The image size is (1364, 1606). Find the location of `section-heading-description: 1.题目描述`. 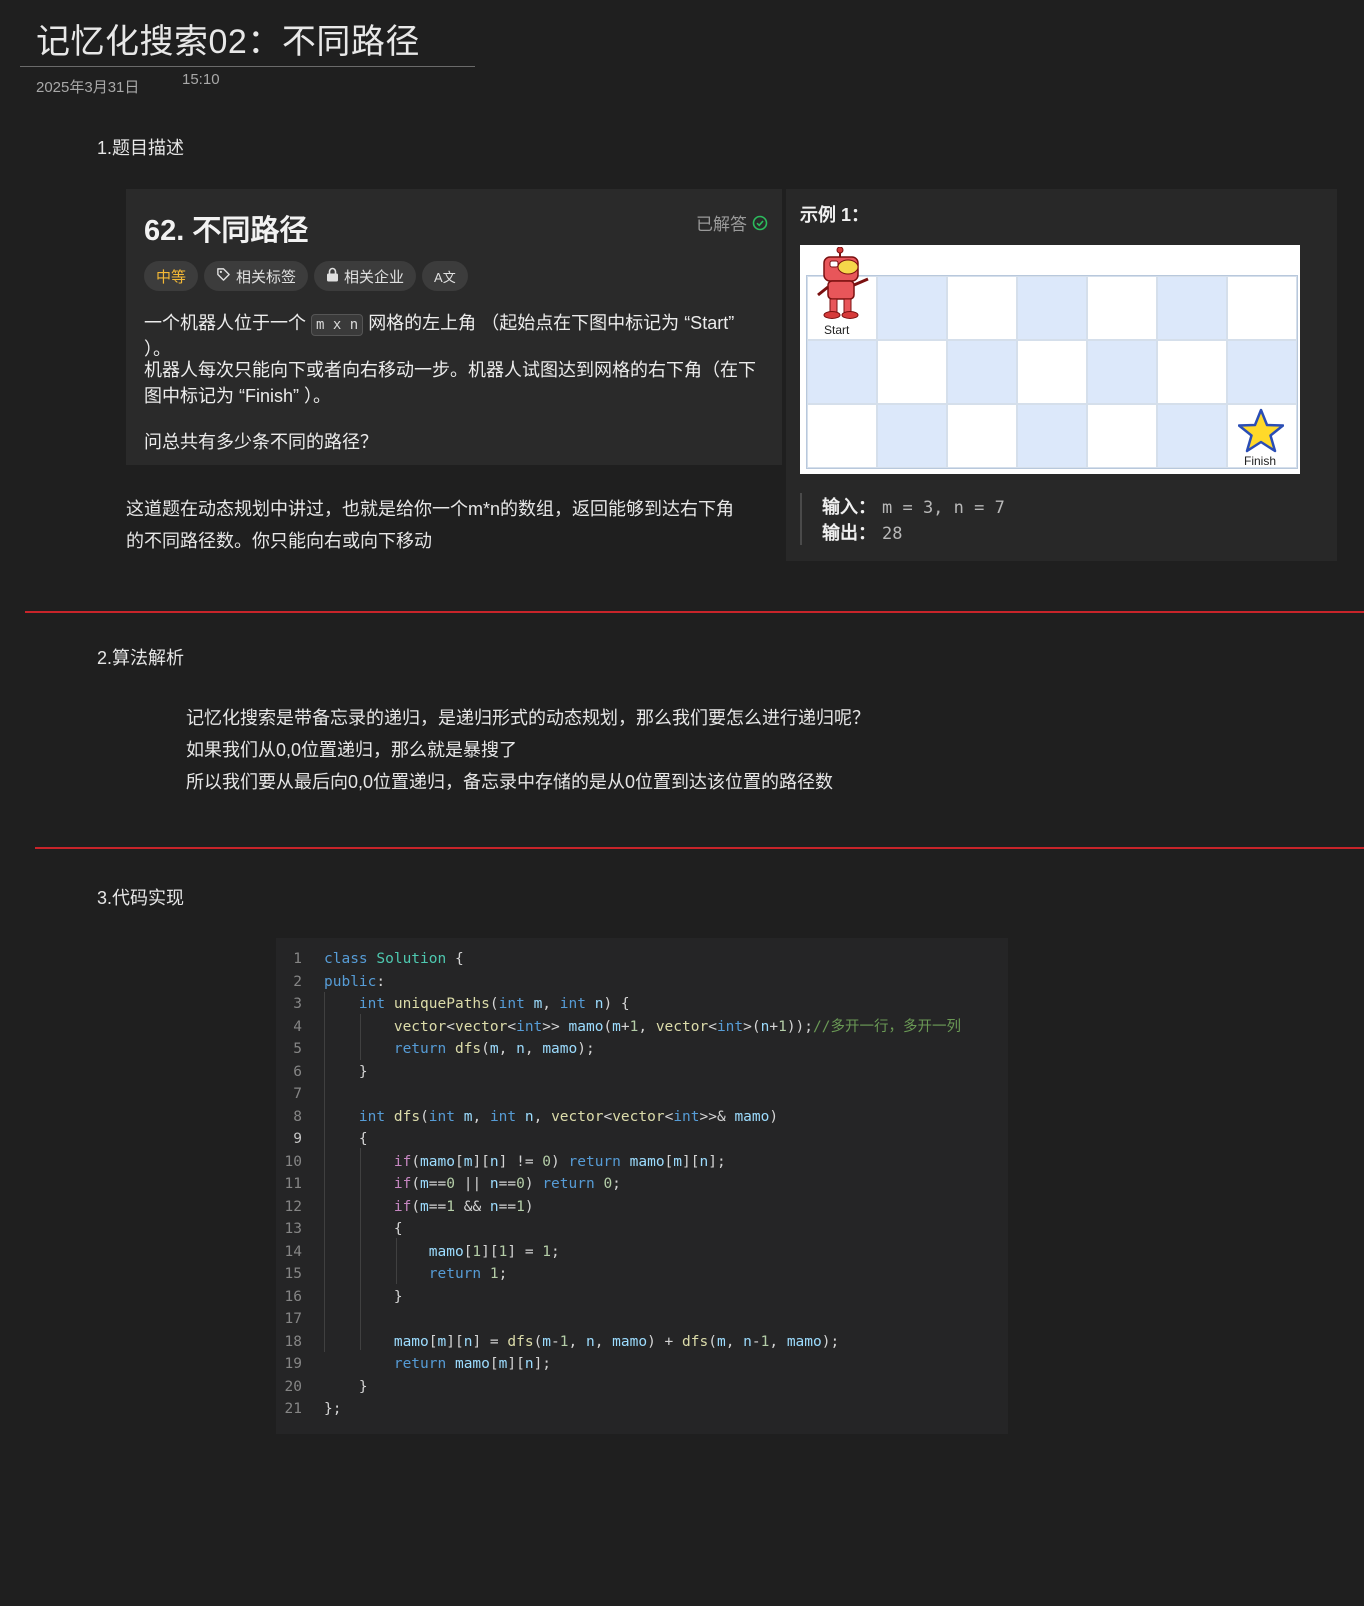

section-heading-description: 1.题目描述 is located at coordinates (141, 148).